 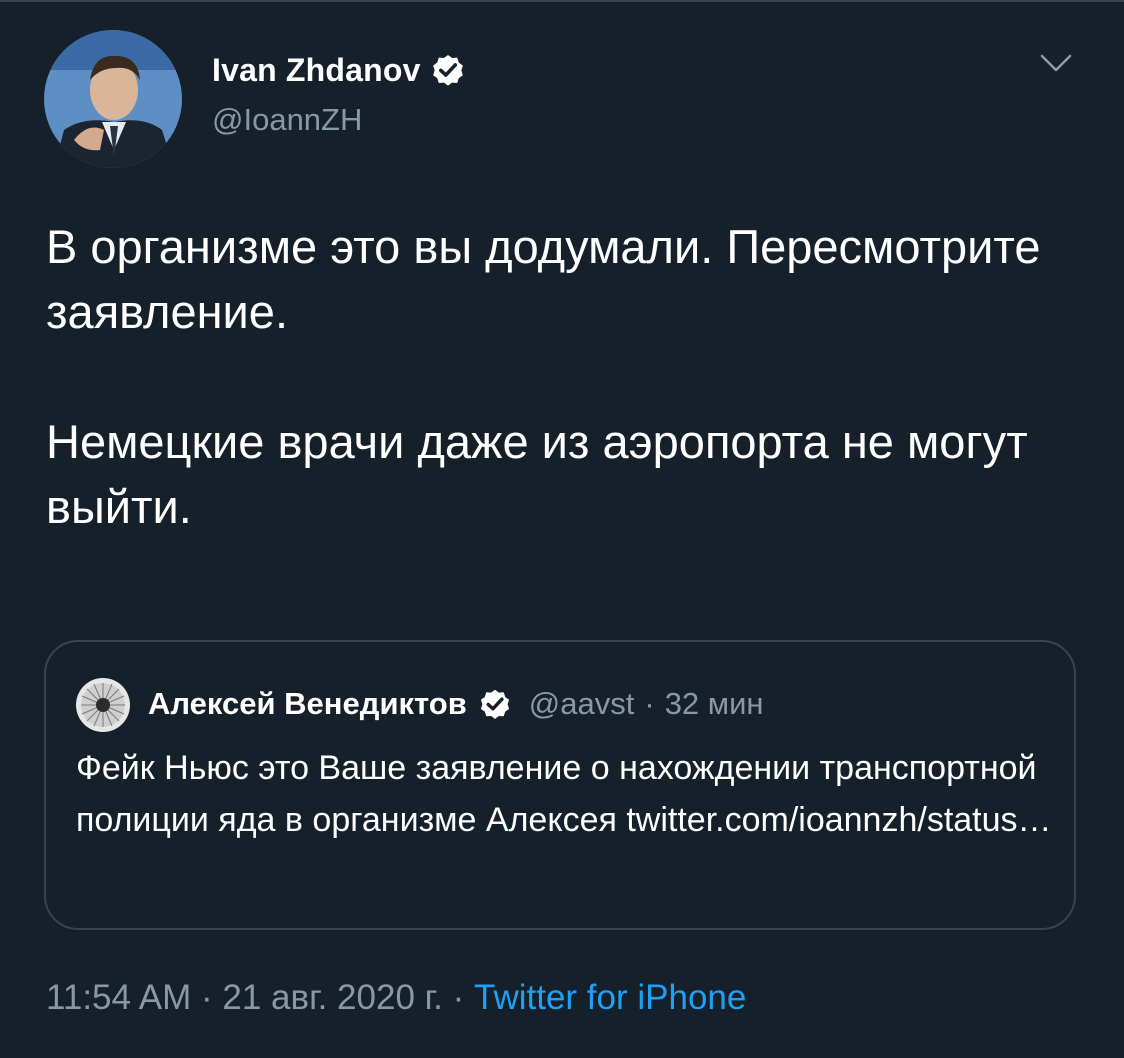 I want to click on chevron-down-icon, so click(x=1056, y=63).